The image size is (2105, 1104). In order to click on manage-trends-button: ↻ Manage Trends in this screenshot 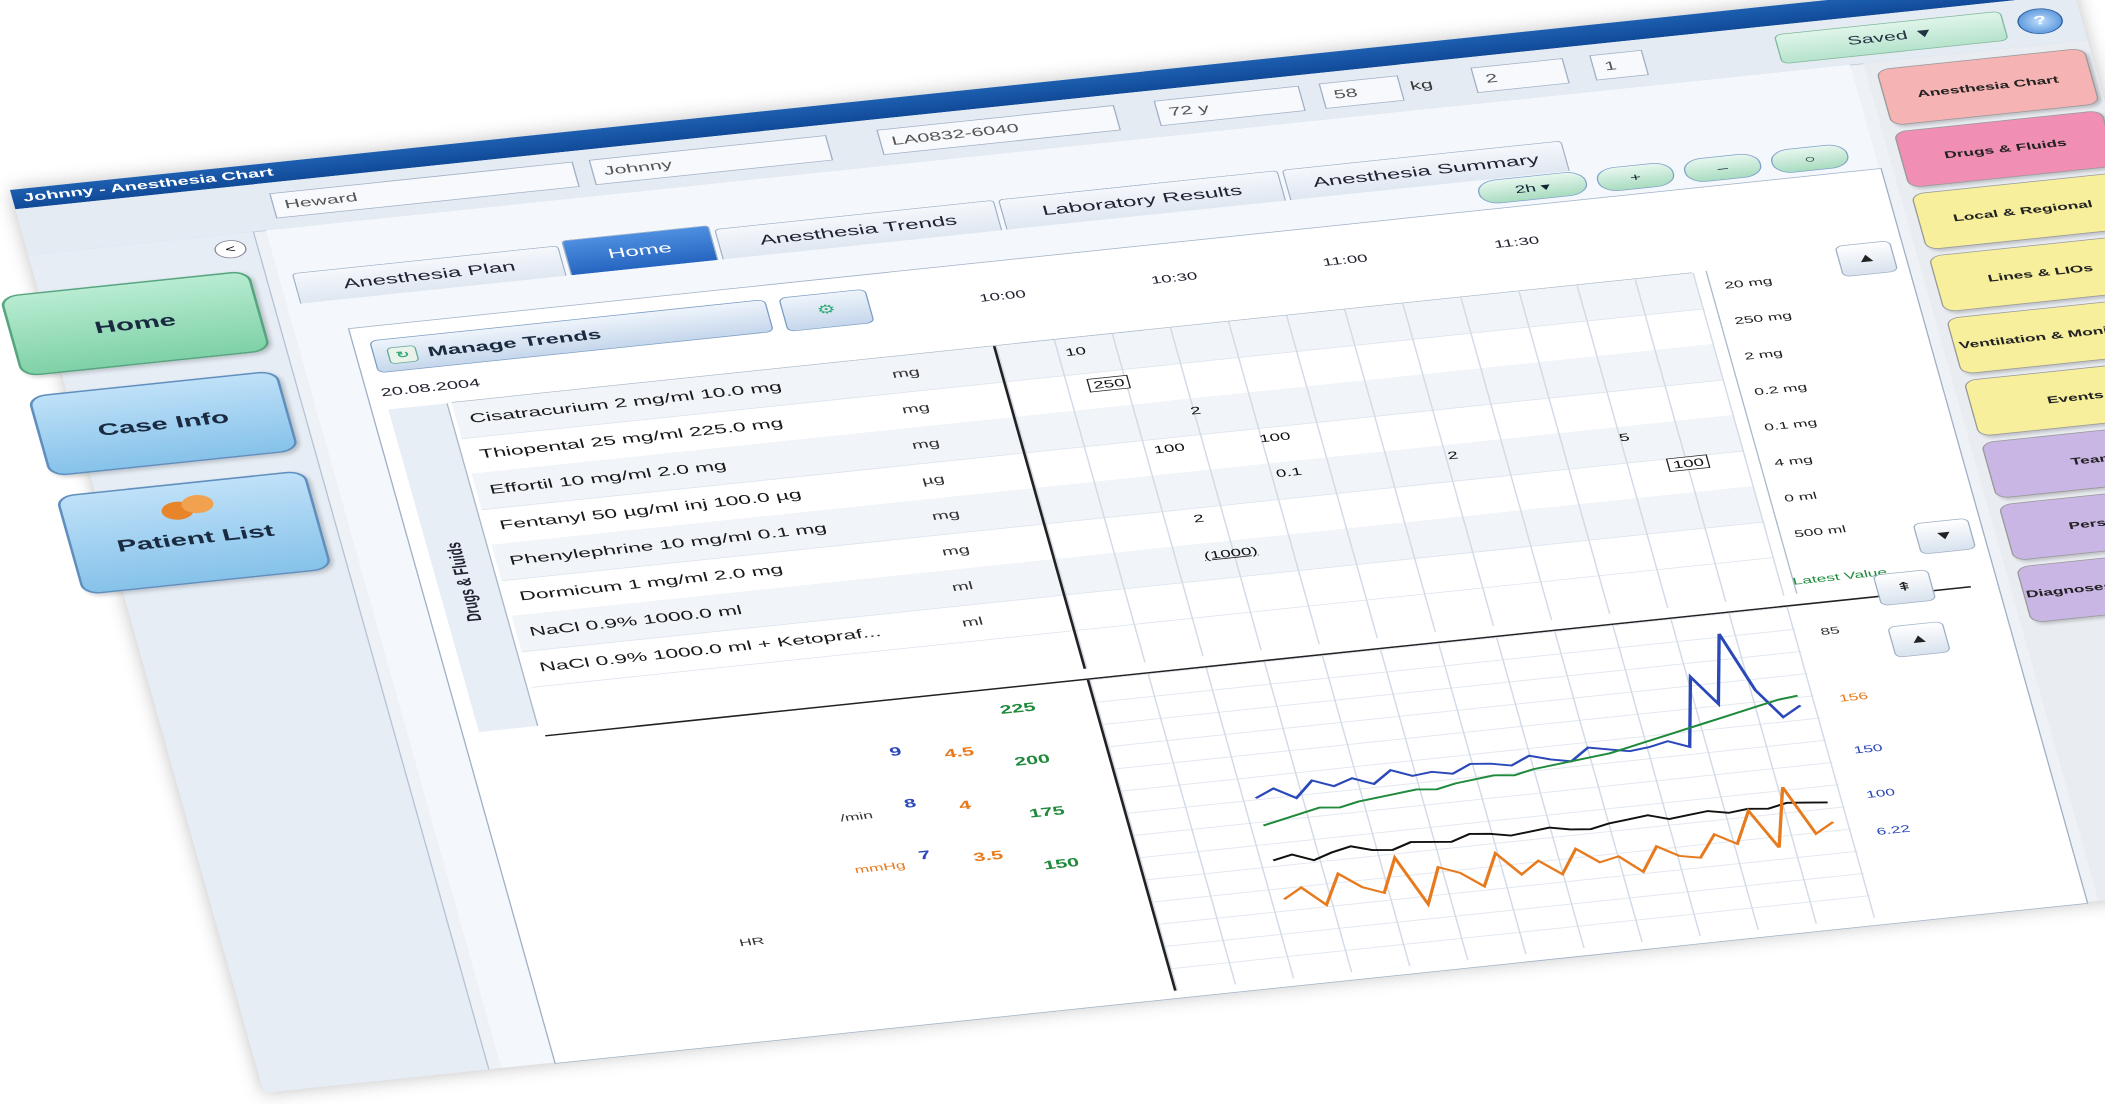, I will do `click(571, 336)`.